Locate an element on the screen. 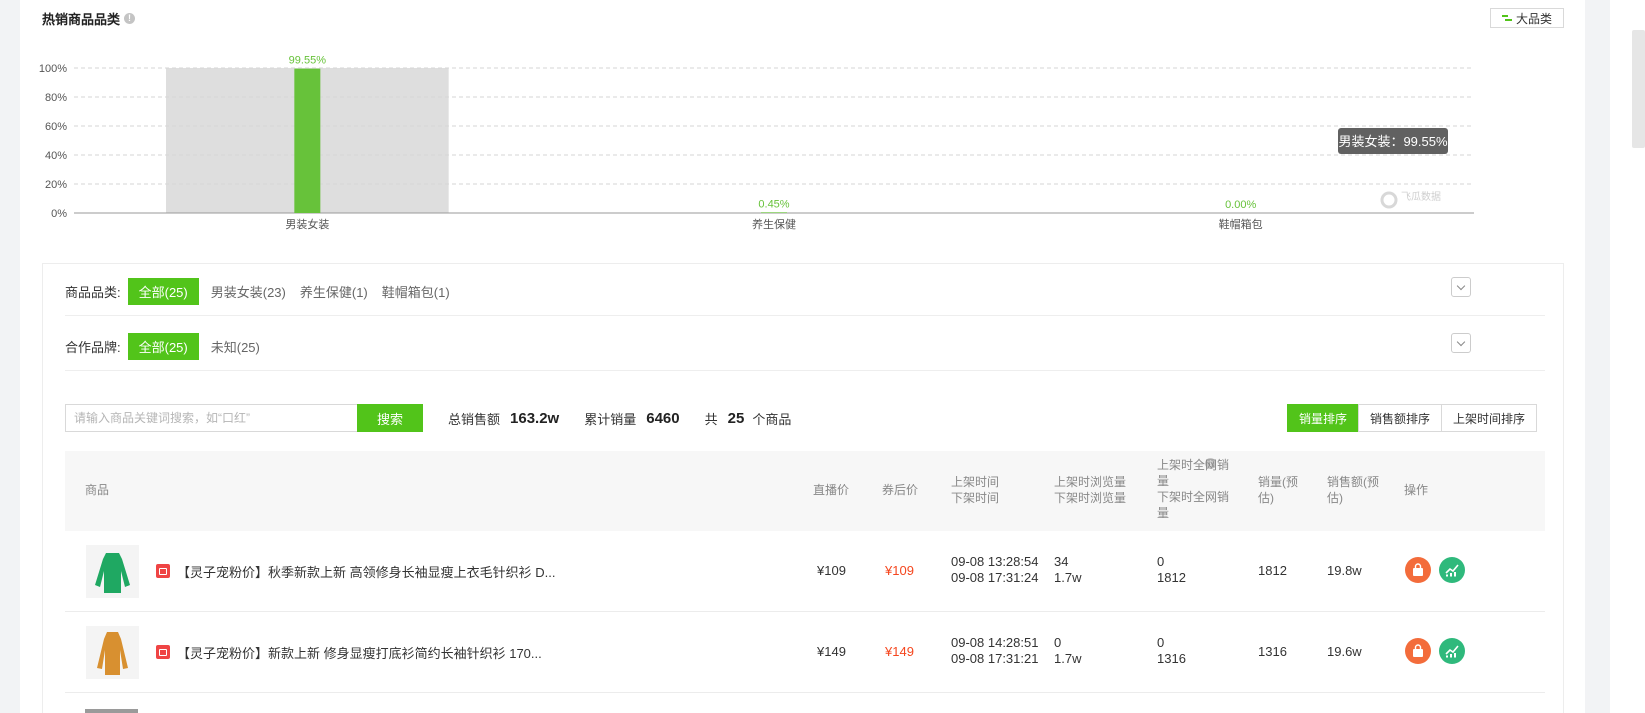 This screenshot has width=1645, height=713. off-time: 09-08 17:31:21 is located at coordinates (995, 658).